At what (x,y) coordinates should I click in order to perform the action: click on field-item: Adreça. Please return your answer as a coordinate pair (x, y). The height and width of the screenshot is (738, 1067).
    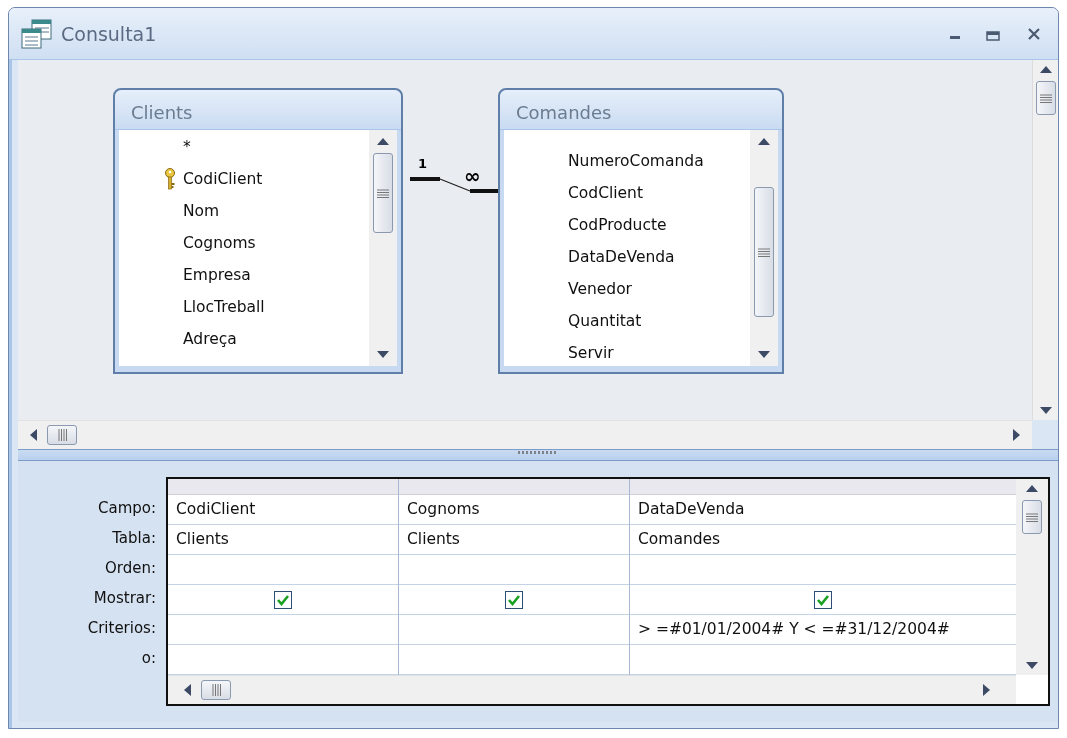
    Looking at the image, I should click on (210, 339).